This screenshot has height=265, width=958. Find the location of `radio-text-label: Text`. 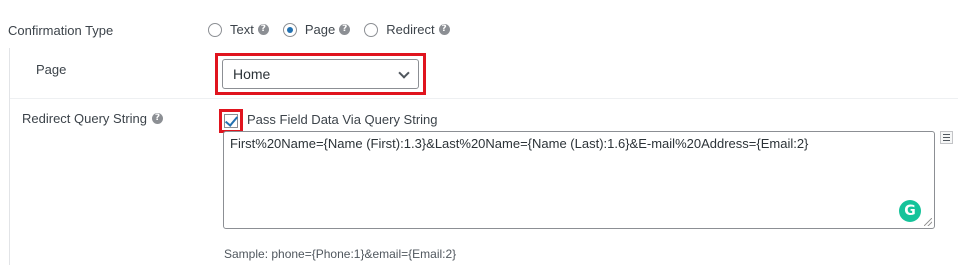

radio-text-label: Text is located at coordinates (242, 29).